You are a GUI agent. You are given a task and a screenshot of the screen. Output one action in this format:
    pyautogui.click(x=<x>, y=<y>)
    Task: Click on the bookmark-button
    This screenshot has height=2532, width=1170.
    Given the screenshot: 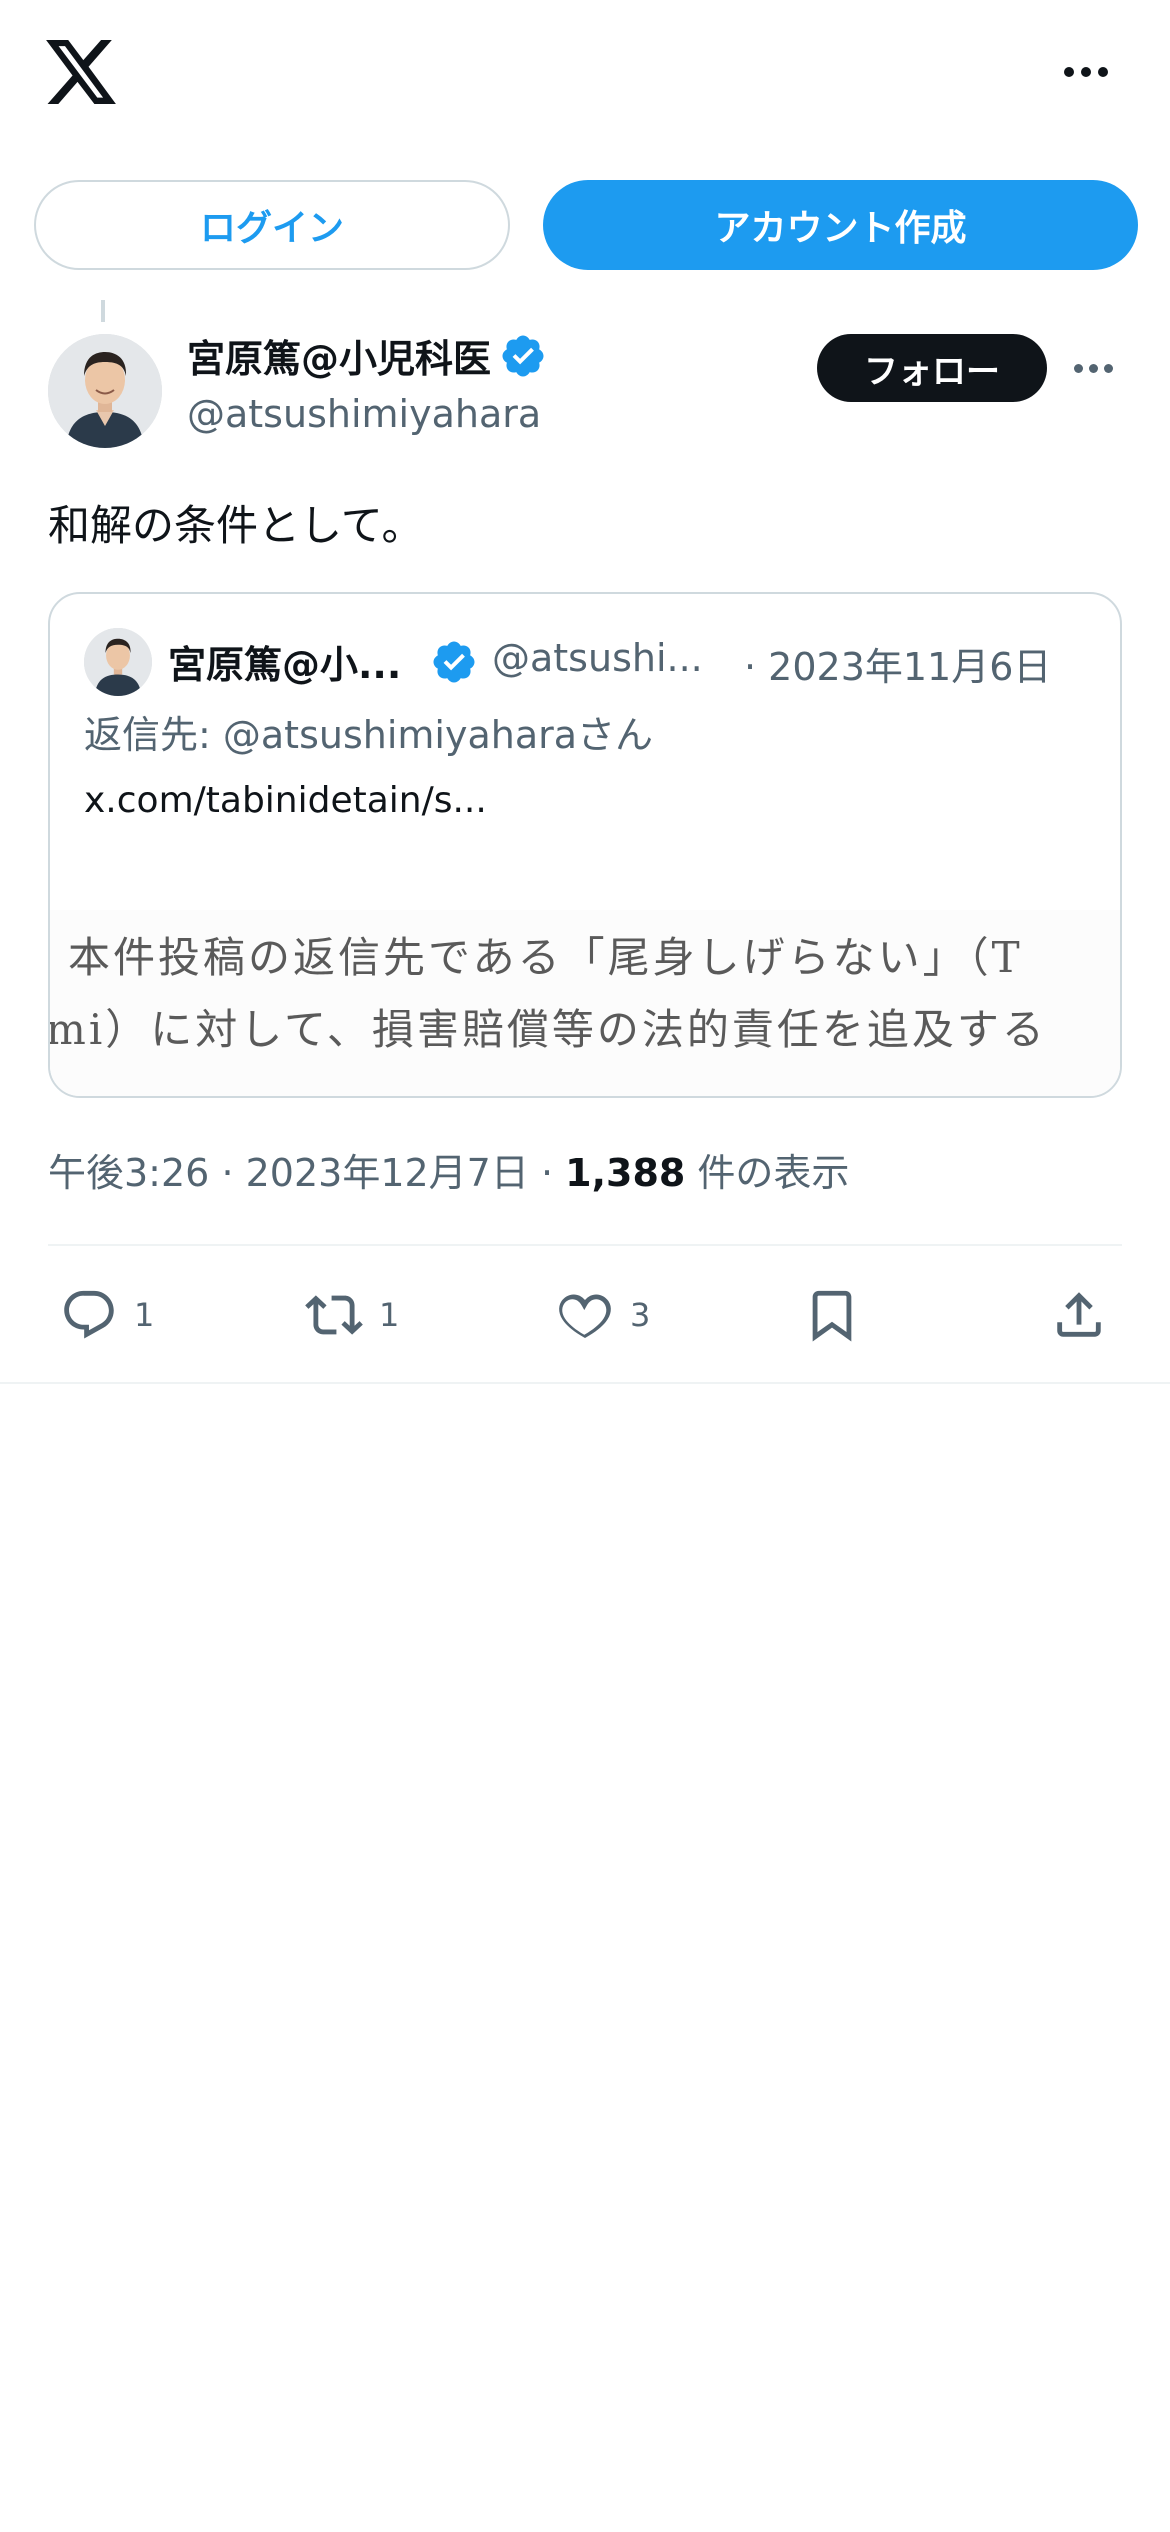 What is the action you would take?
    pyautogui.click(x=832, y=1315)
    